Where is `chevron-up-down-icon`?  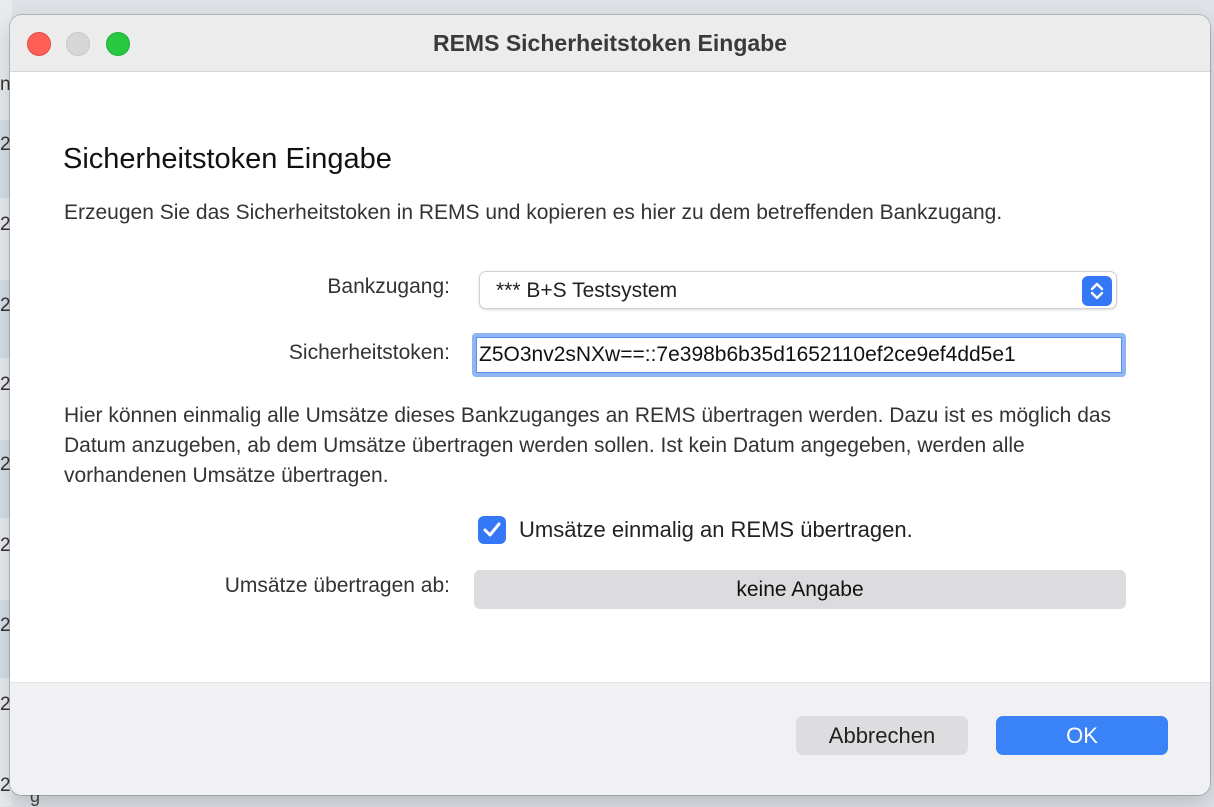
chevron-up-down-icon is located at coordinates (1097, 291).